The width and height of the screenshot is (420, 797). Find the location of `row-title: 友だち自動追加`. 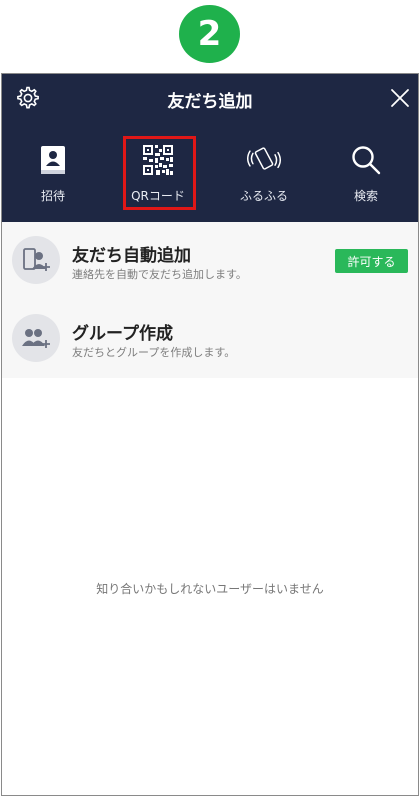

row-title: 友だち自動追加 is located at coordinates (131, 256).